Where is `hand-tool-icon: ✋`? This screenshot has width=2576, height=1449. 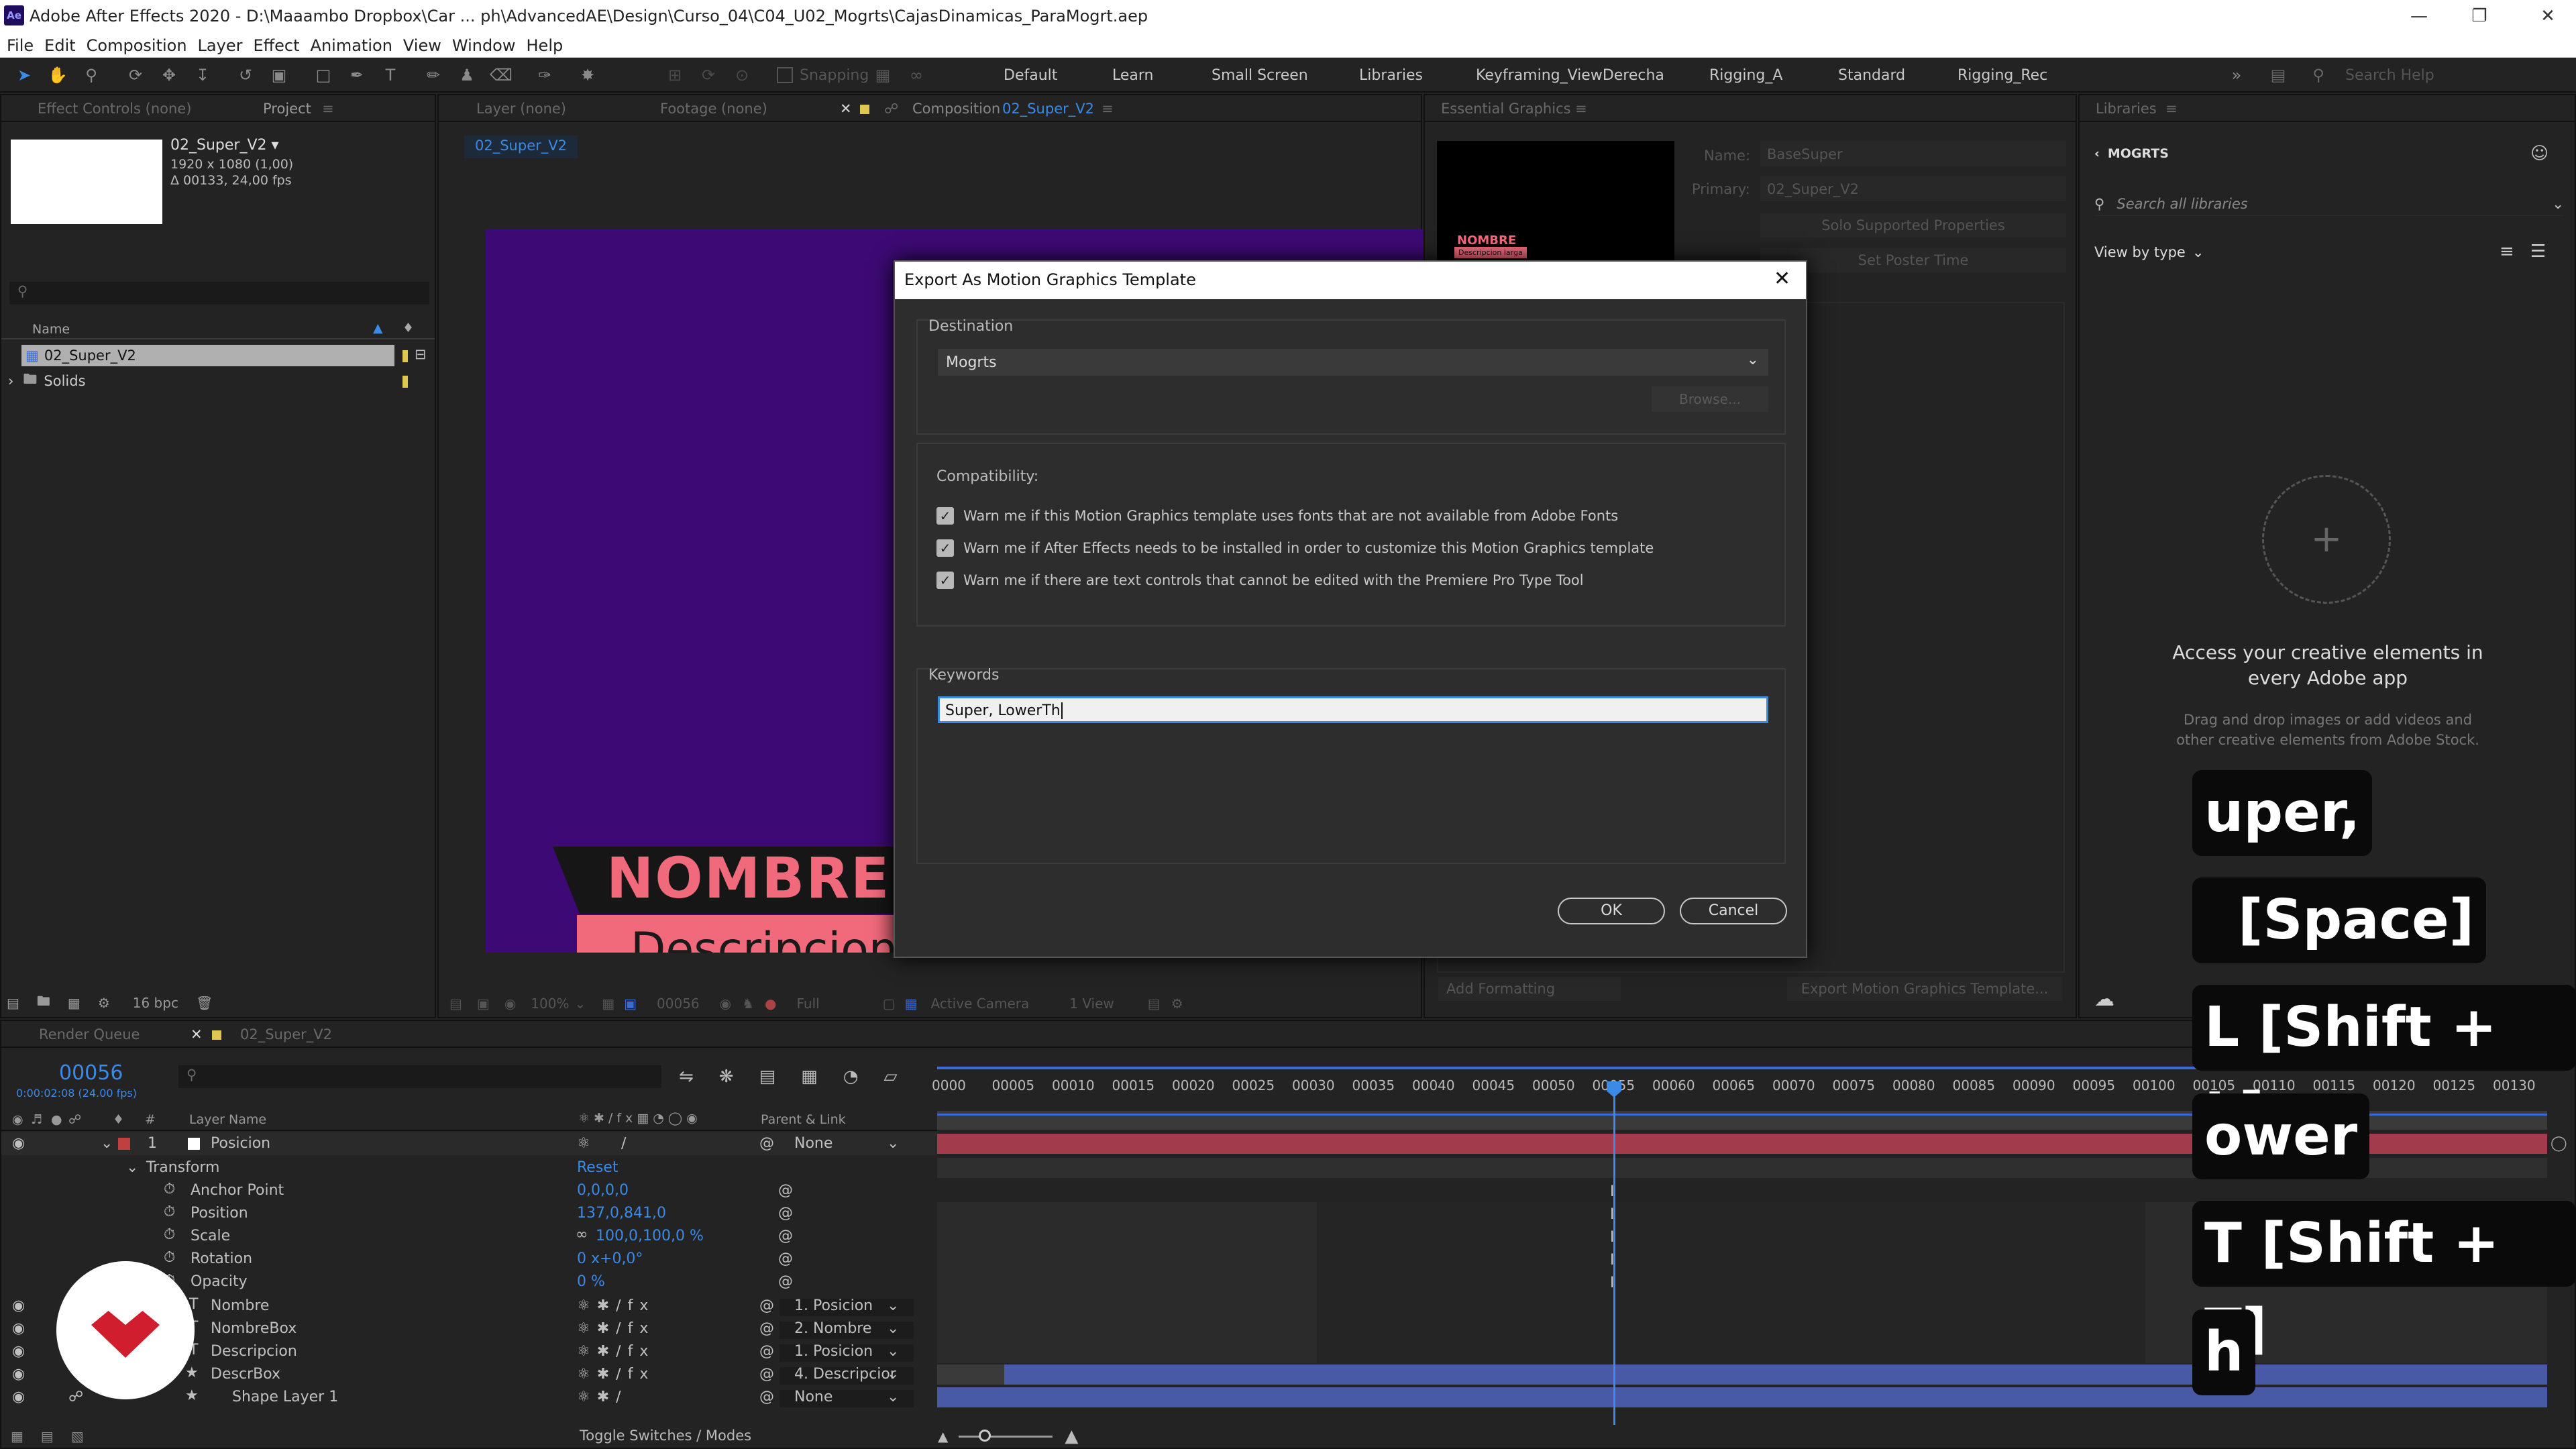
hand-tool-icon: ✋ is located at coordinates (57, 75).